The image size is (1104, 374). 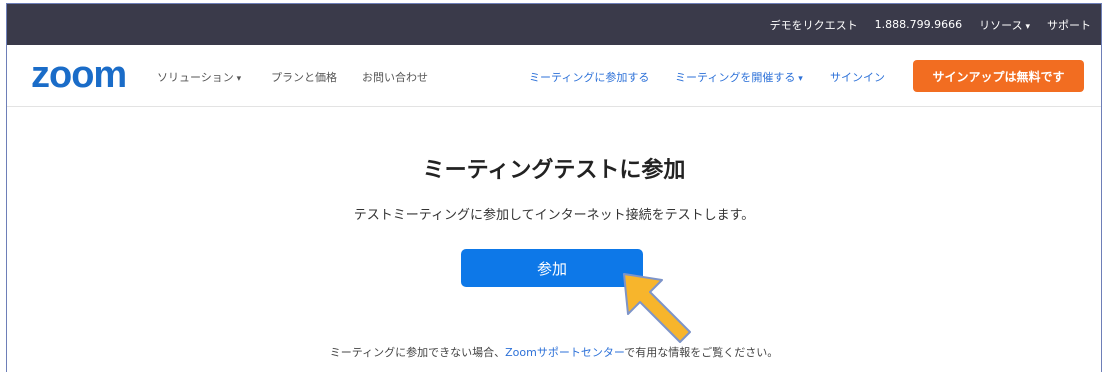 What do you see at coordinates (1069, 25) in the screenshot?
I see `support-link: サポート` at bounding box center [1069, 25].